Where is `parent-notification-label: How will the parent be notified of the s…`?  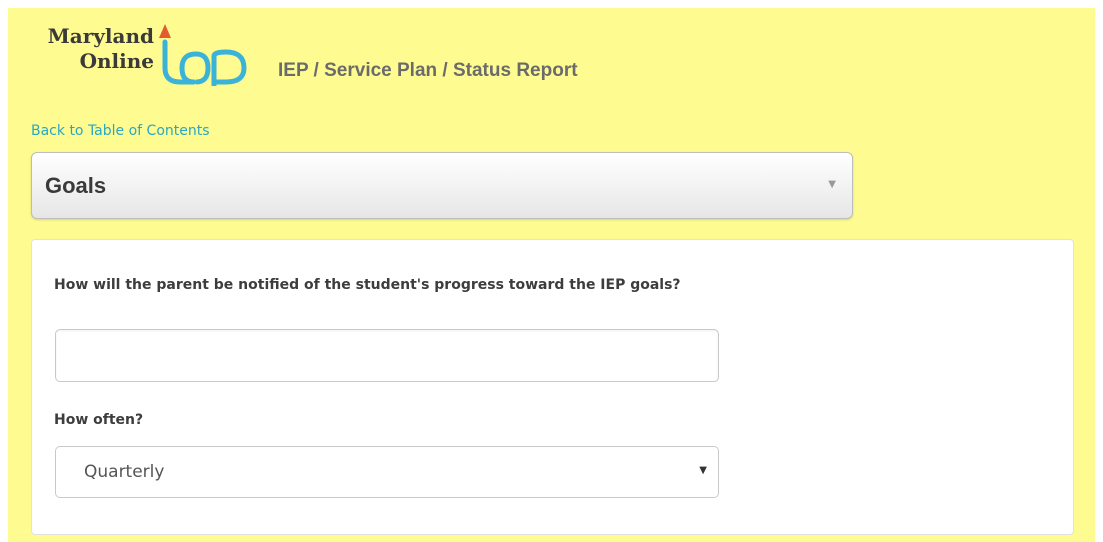 parent-notification-label: How will the parent be notified of the s… is located at coordinates (367, 285).